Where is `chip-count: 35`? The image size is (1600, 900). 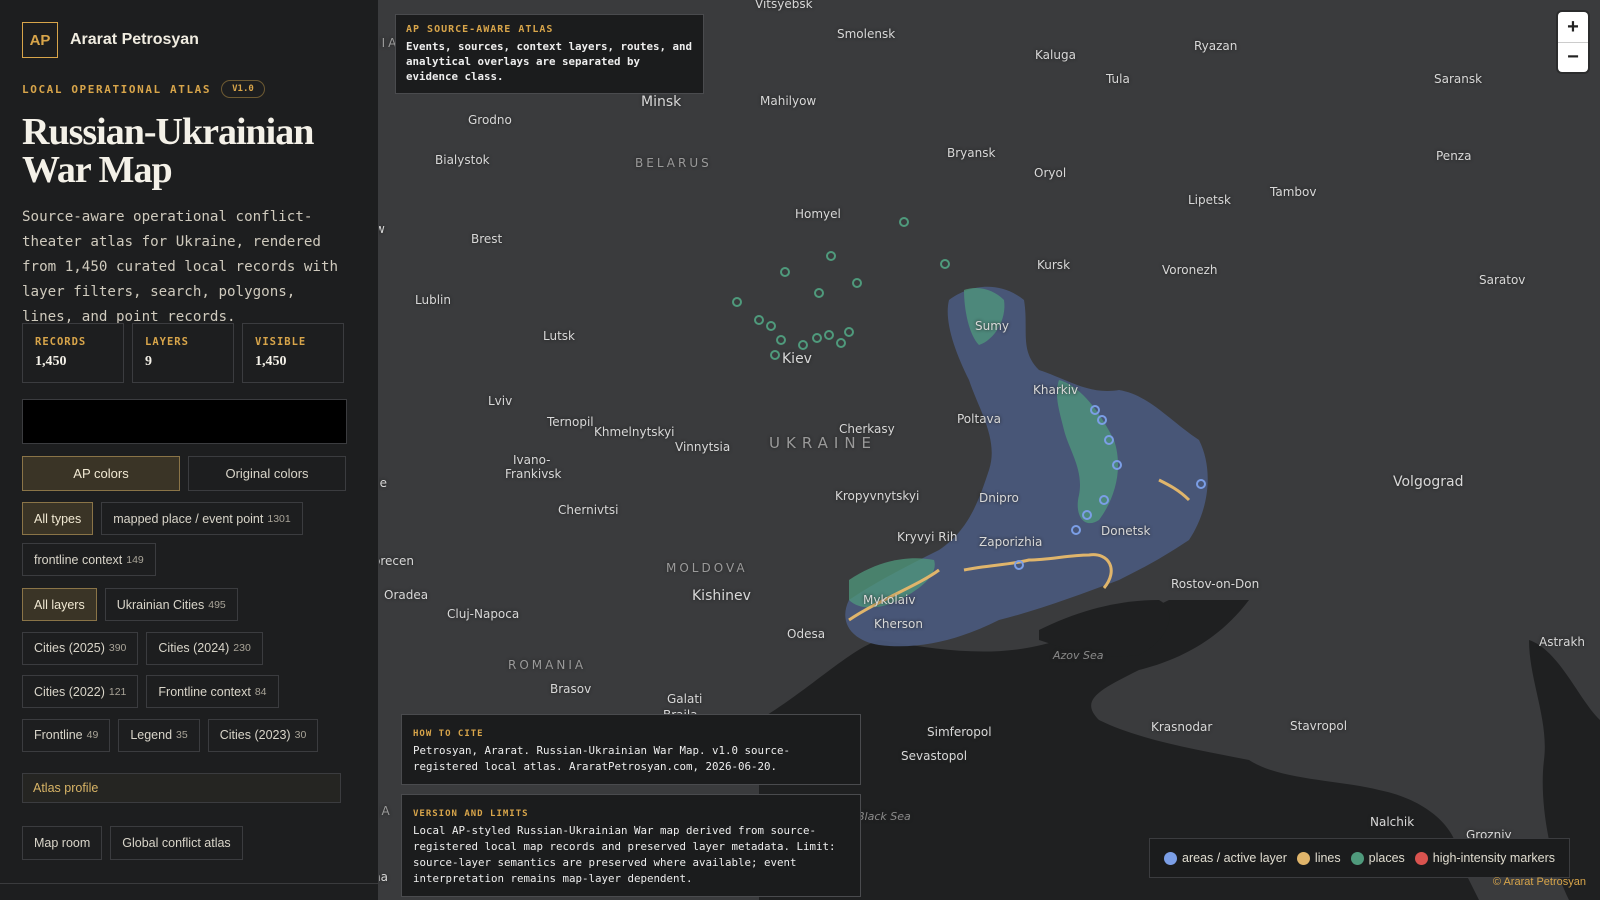
chip-count: 35 is located at coordinates (182, 735).